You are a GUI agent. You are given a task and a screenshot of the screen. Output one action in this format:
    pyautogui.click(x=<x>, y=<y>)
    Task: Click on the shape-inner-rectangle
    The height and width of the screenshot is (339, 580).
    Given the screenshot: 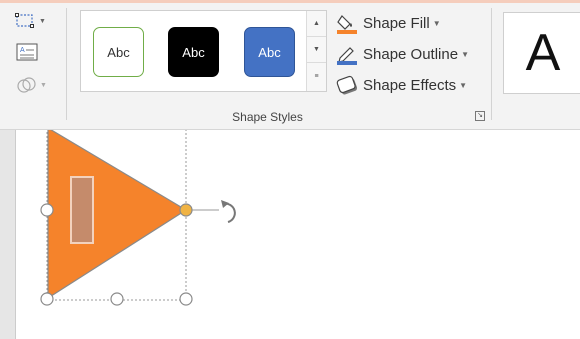 What is the action you would take?
    pyautogui.click(x=82, y=210)
    